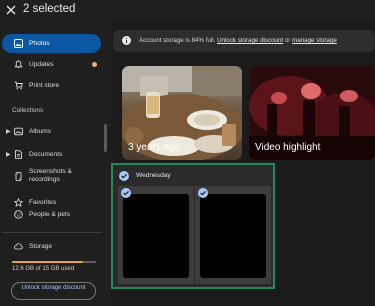  Describe the element at coordinates (126, 40) in the screenshot. I see `info-icon` at that location.